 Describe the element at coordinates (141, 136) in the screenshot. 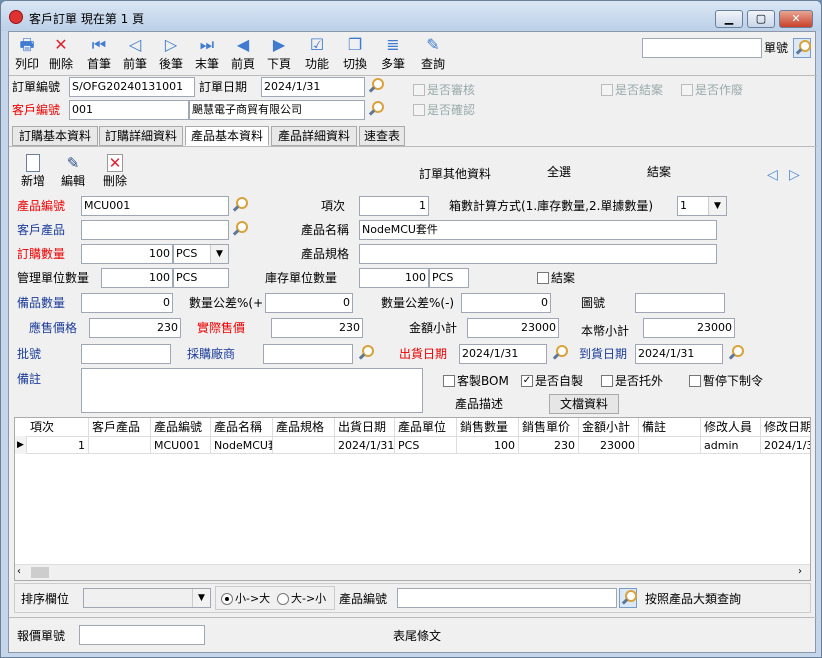

I see `tab-1: 訂購詳細資料` at that location.